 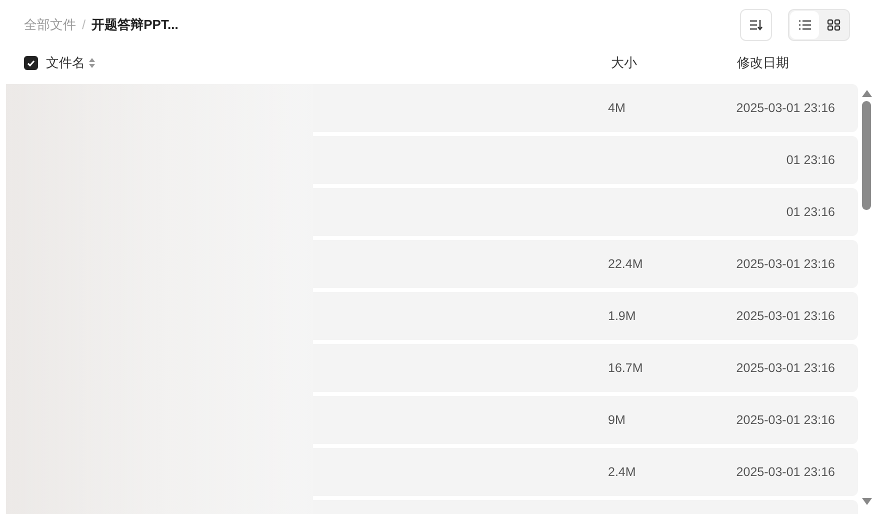 I want to click on sort-icon, so click(x=756, y=25).